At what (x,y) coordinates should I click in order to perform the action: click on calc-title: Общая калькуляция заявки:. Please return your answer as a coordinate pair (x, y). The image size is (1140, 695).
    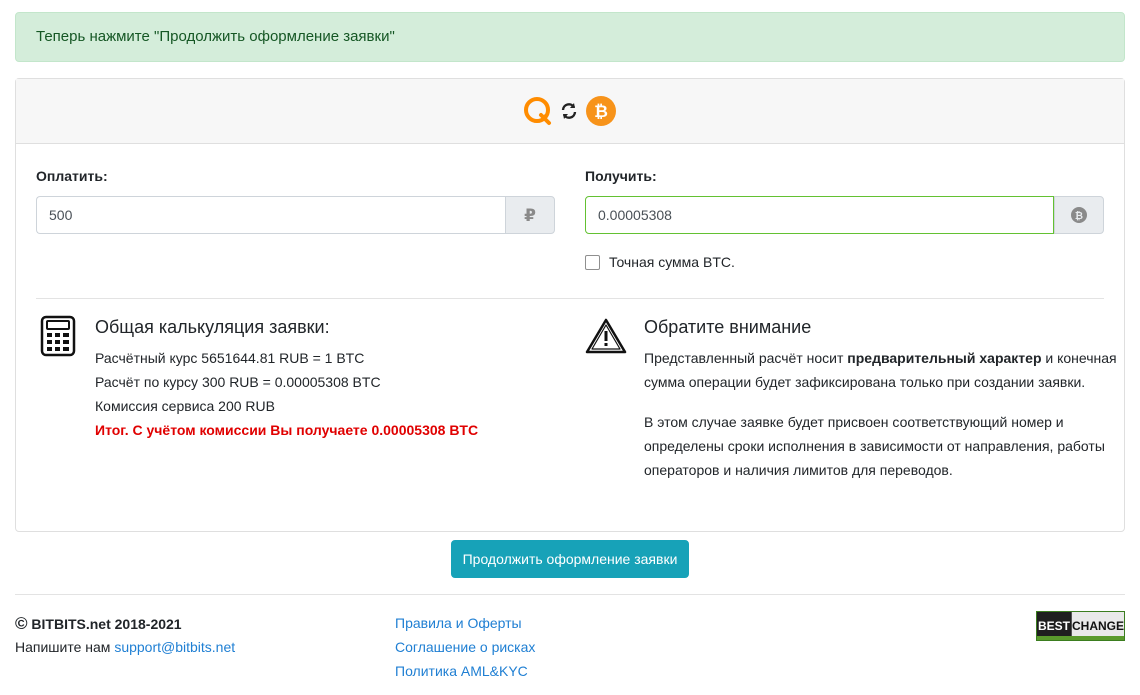
    Looking at the image, I should click on (212, 327).